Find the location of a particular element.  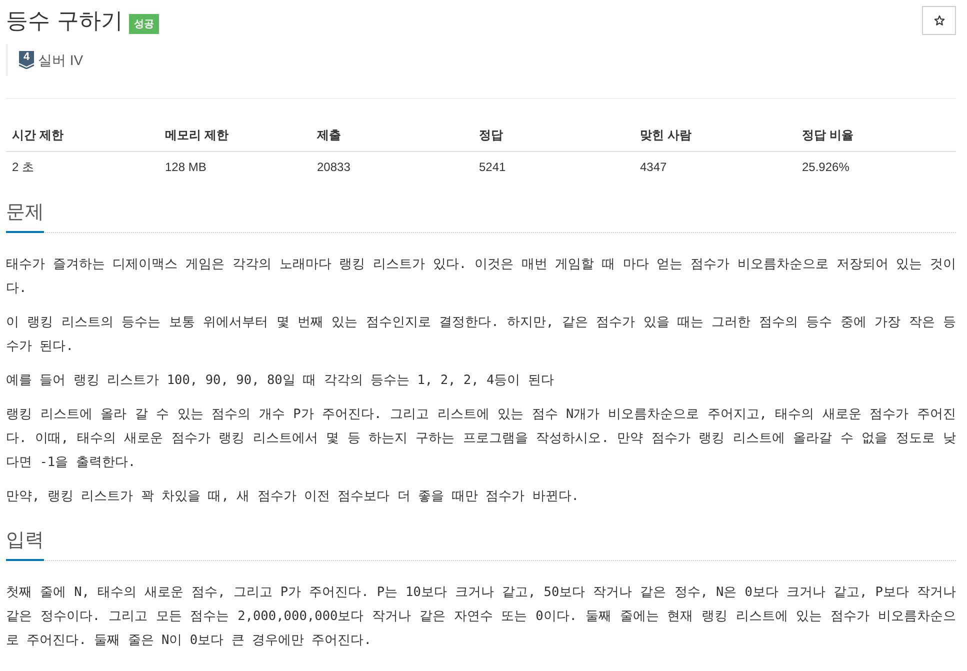

column-header: 제출 is located at coordinates (329, 135).